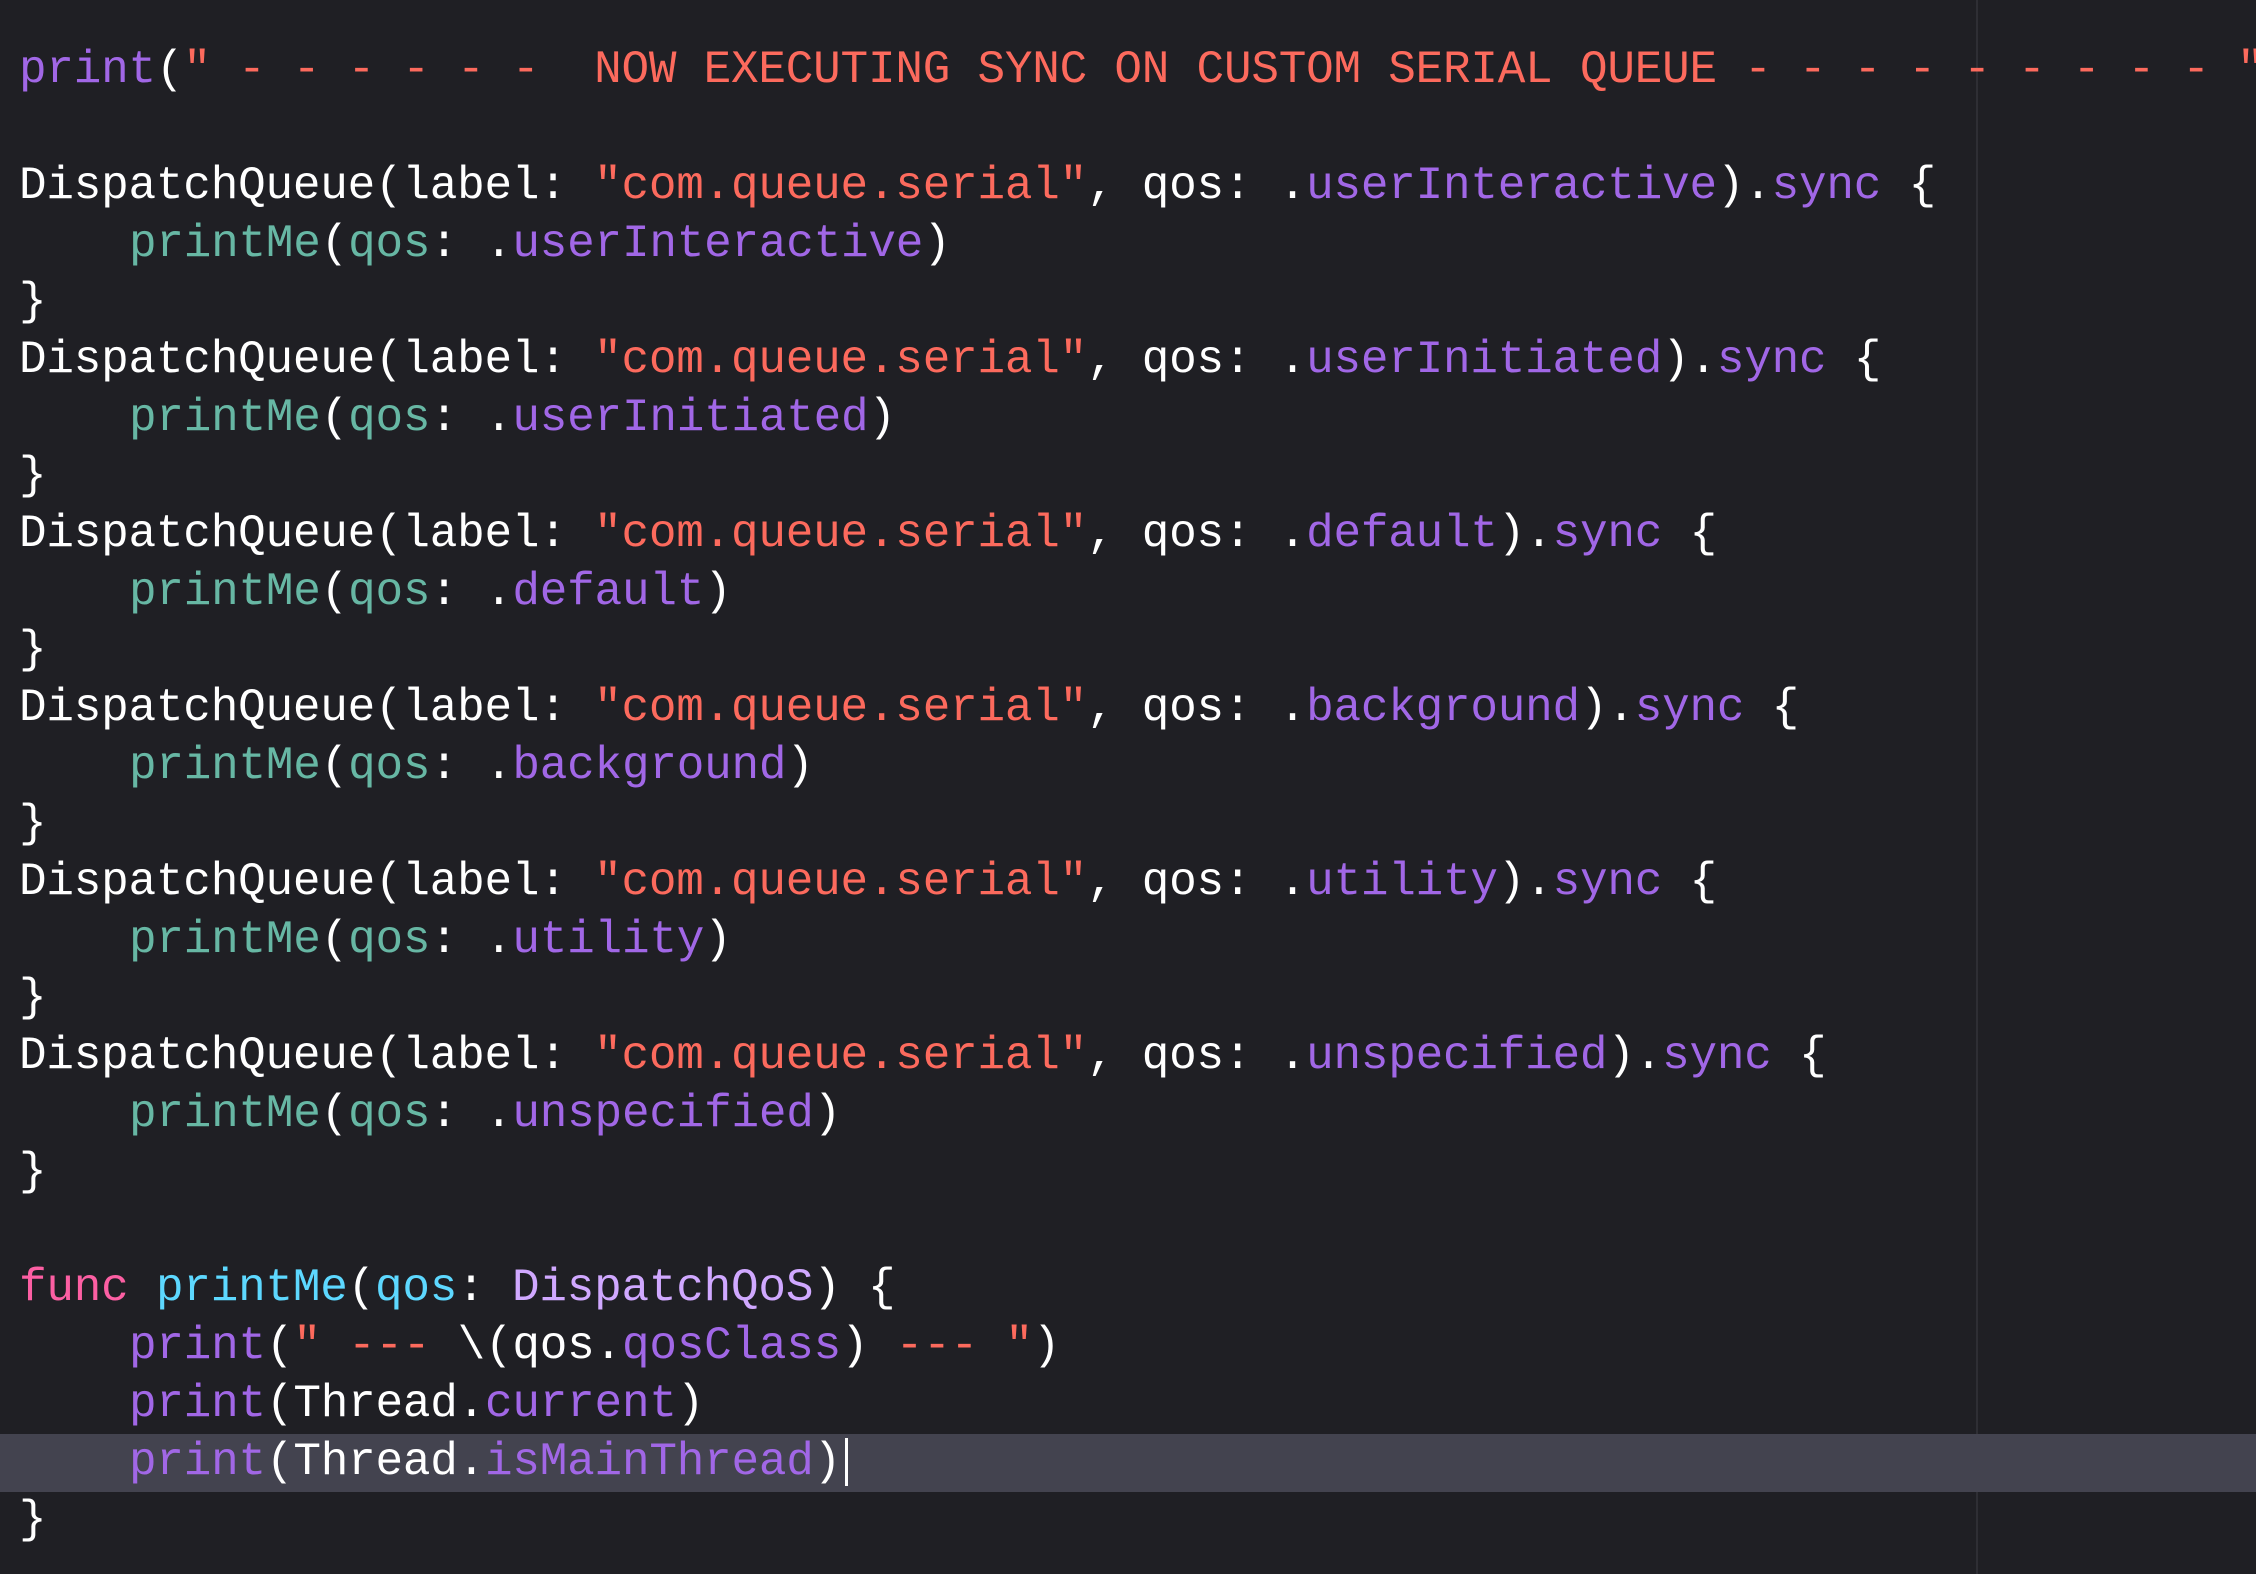  Describe the element at coordinates (847, 1461) in the screenshot. I see `text-cursor` at that location.